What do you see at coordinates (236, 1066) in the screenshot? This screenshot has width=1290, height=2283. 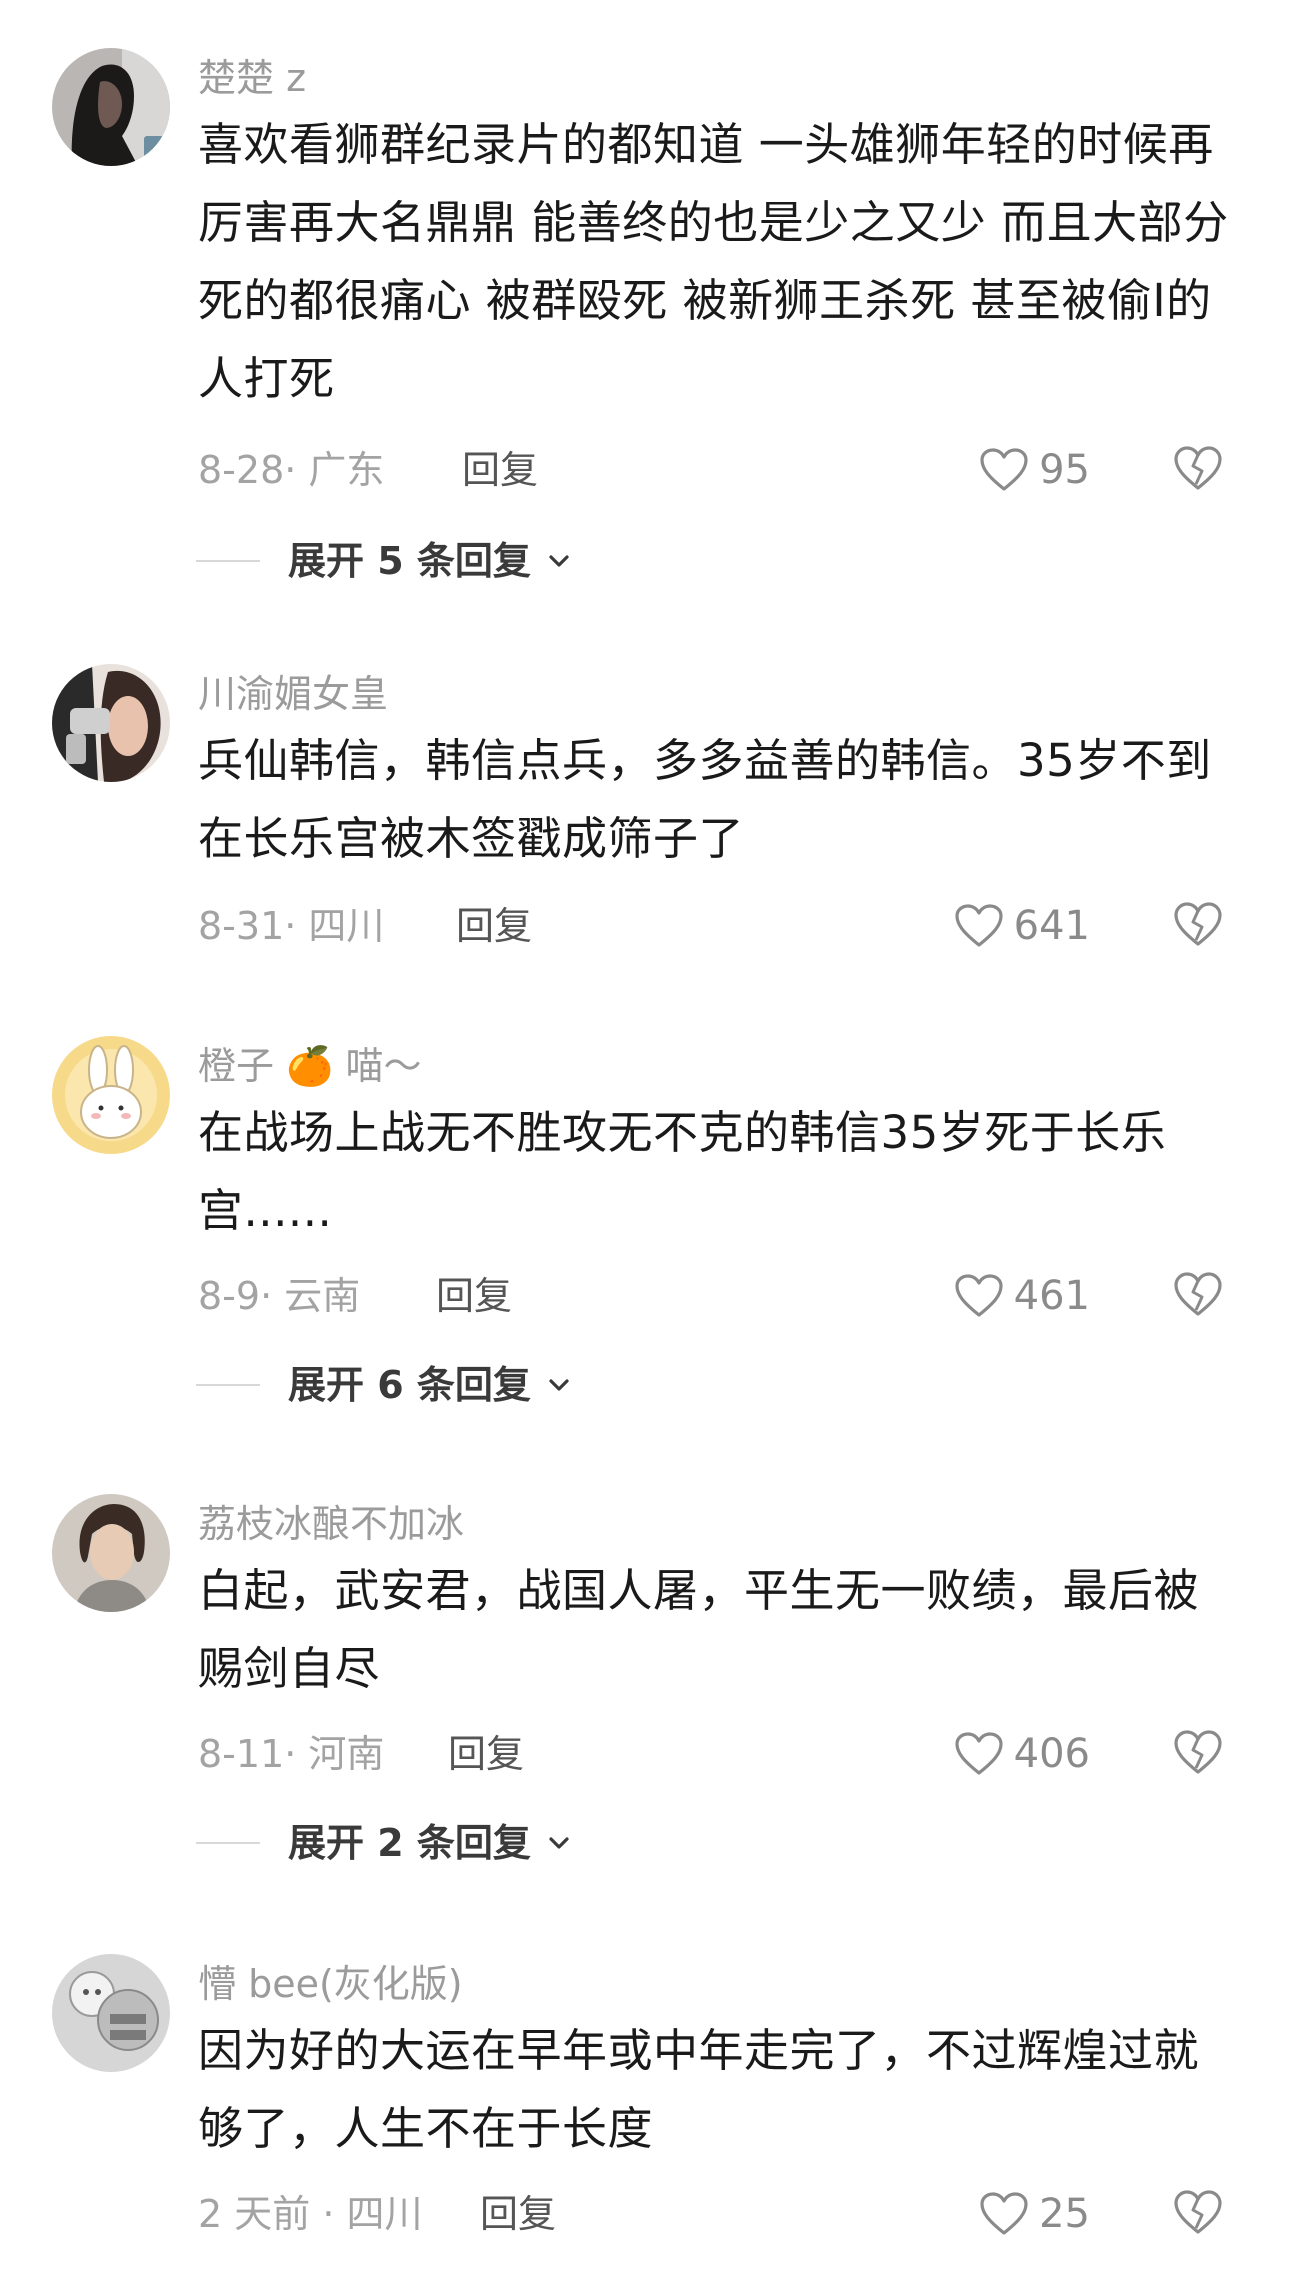 I see `username-text: 橙子` at bounding box center [236, 1066].